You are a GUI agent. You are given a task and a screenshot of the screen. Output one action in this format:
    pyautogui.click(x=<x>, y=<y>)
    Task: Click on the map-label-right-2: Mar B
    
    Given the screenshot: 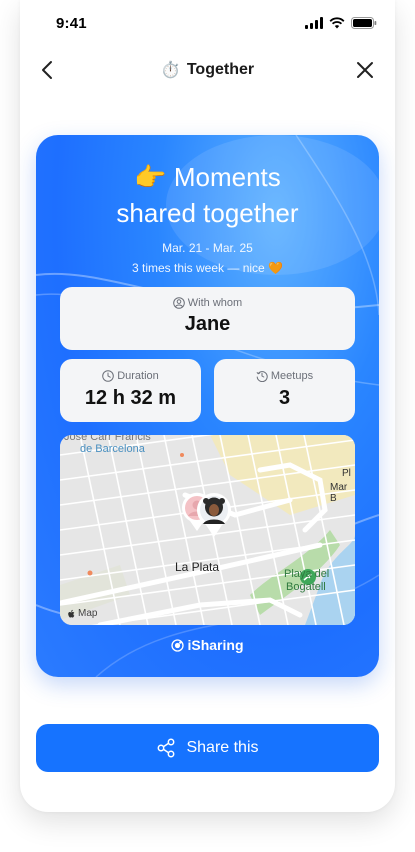 What is the action you would take?
    pyautogui.click(x=339, y=493)
    